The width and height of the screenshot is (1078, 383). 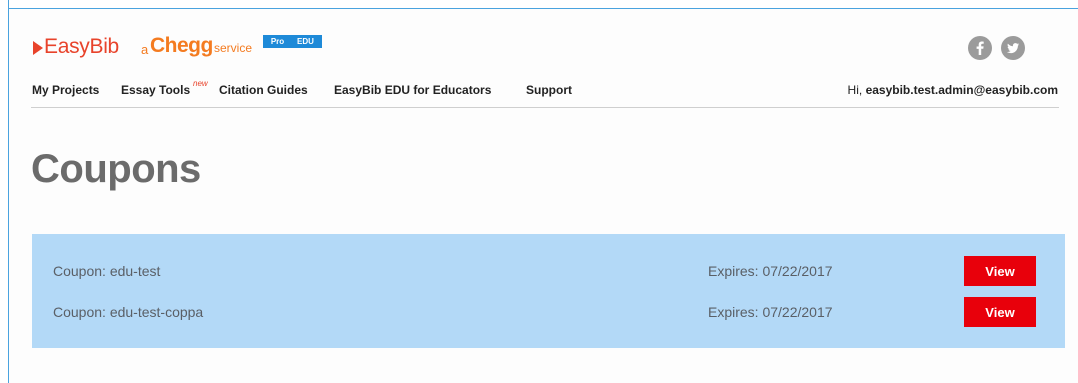 What do you see at coordinates (855, 90) in the screenshot?
I see `greeting-prefix: Hi,` at bounding box center [855, 90].